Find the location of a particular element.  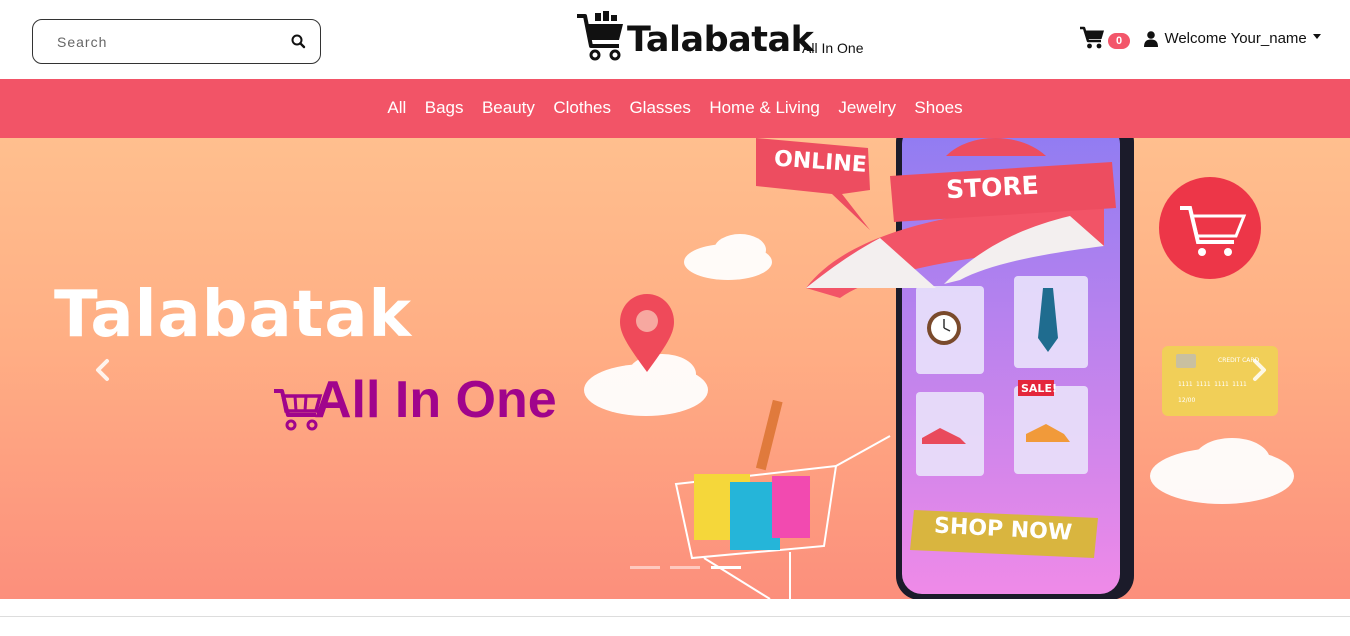

cart-logo-icon is located at coordinates (600, 36).